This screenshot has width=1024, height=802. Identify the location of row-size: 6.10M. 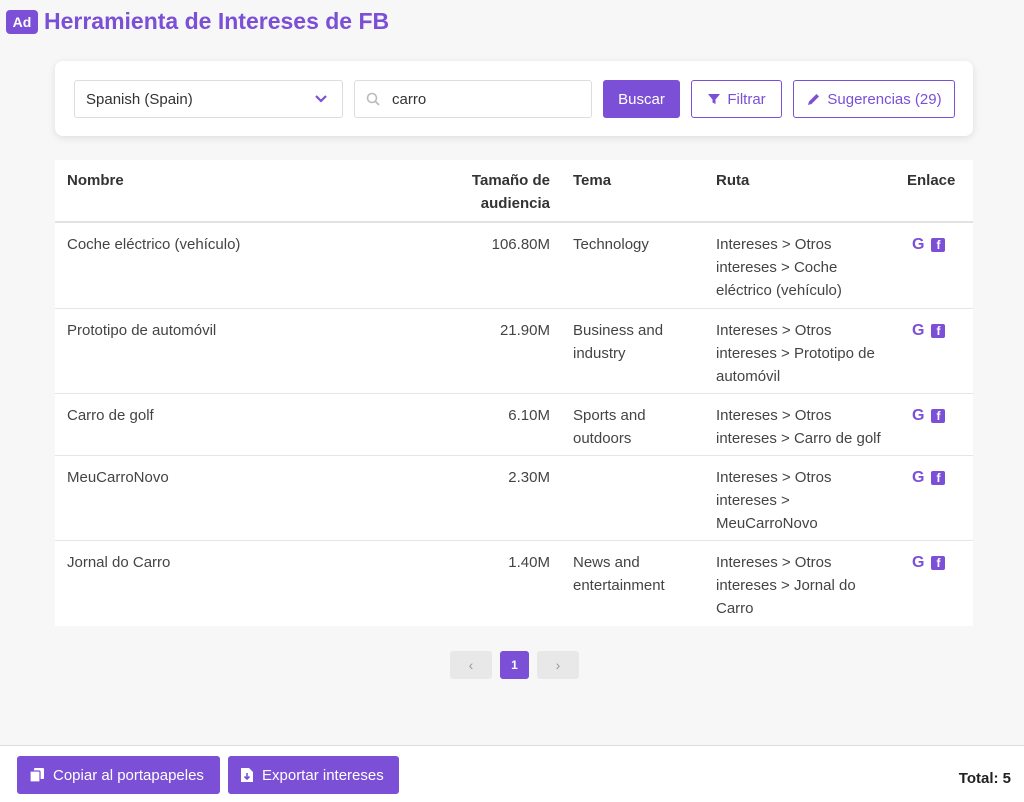
(529, 415).